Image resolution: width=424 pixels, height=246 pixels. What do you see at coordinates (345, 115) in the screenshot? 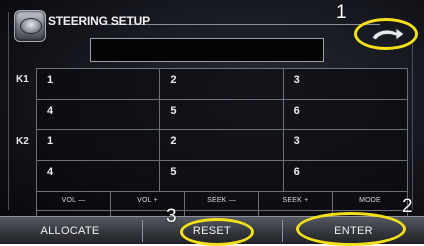
I see `key-cell-k1-6: 6` at bounding box center [345, 115].